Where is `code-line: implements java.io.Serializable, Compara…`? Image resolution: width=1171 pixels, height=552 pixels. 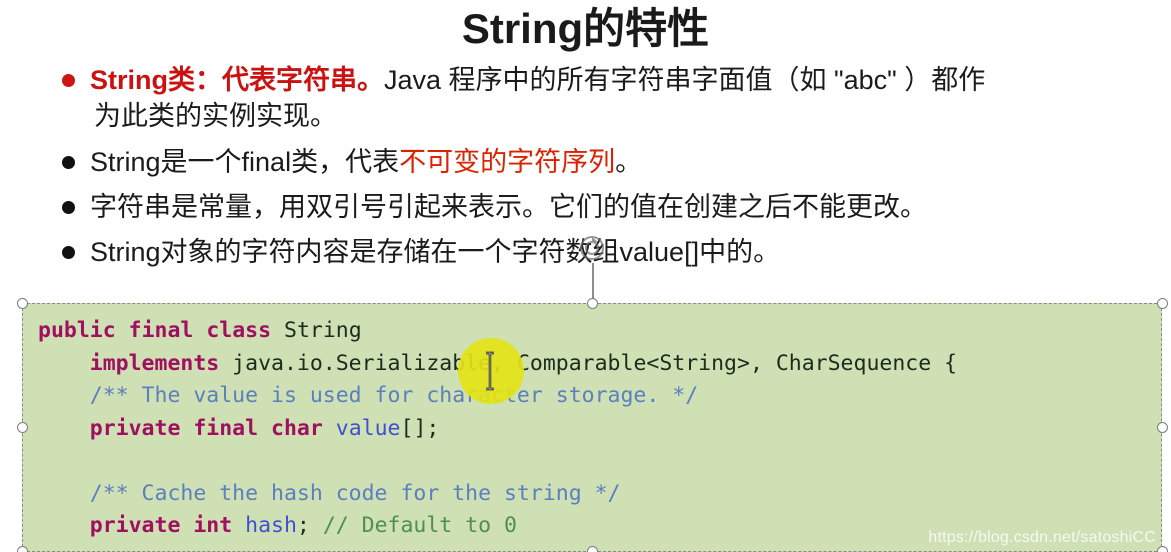 code-line: implements java.io.Serializable, Compara… is located at coordinates (597, 364).